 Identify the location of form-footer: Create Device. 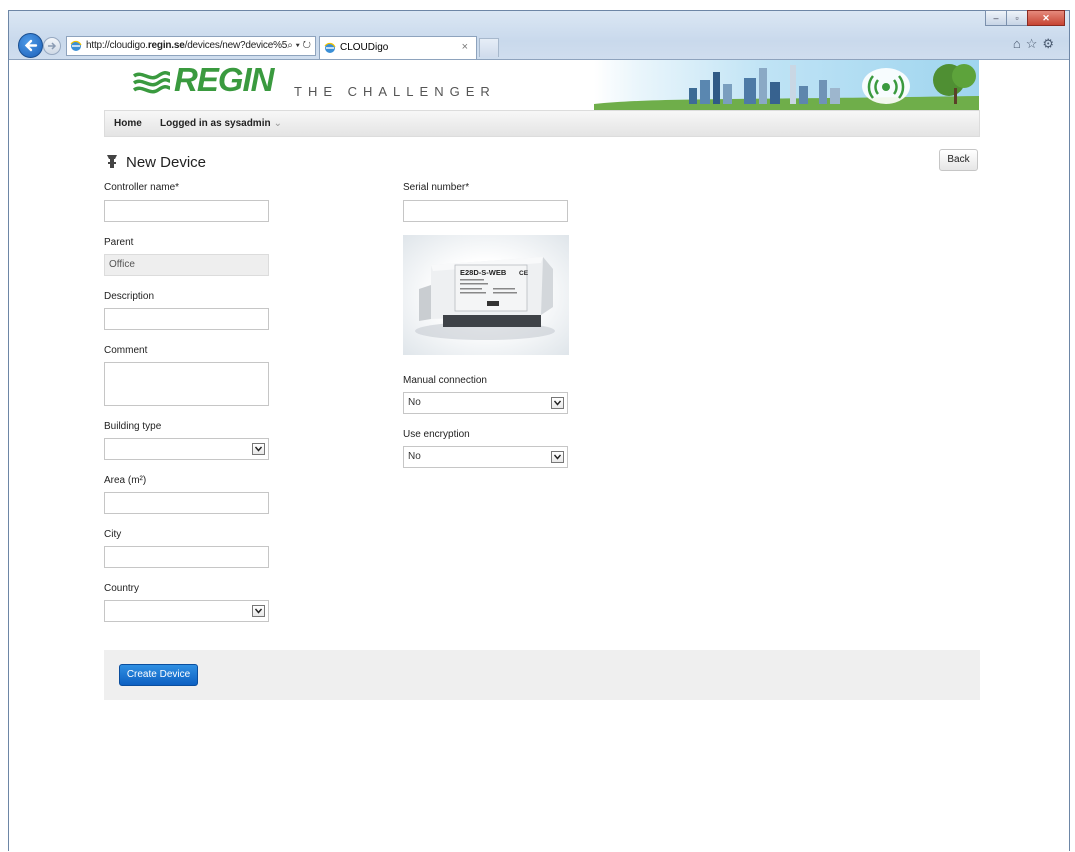
(542, 675).